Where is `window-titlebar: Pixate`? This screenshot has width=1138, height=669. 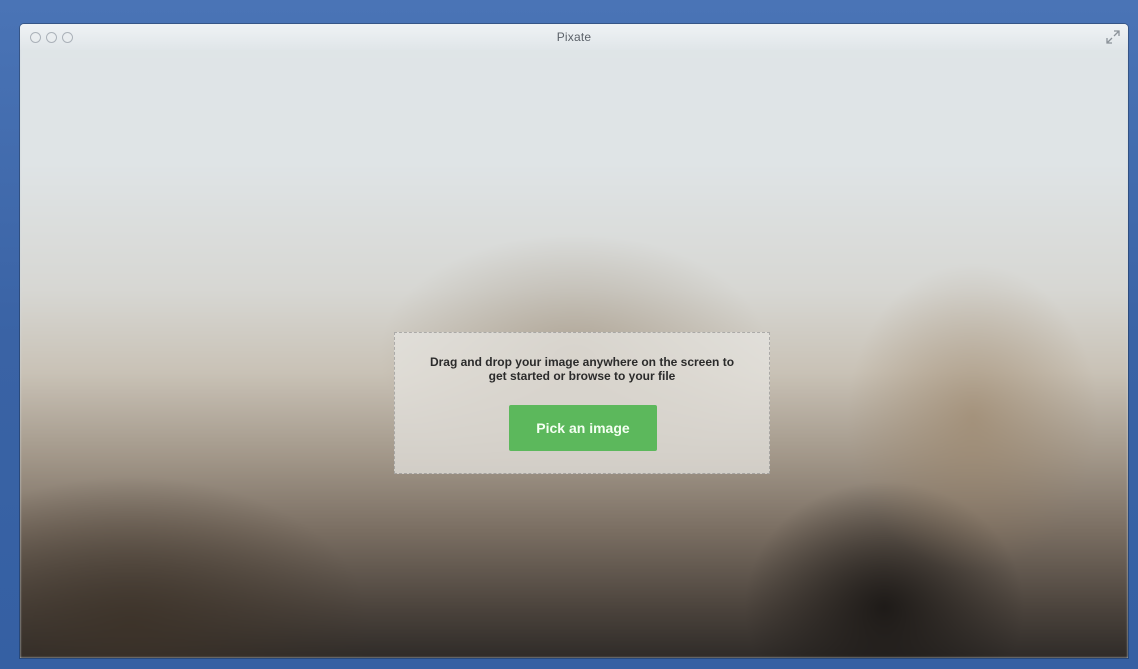
window-titlebar: Pixate is located at coordinates (574, 37).